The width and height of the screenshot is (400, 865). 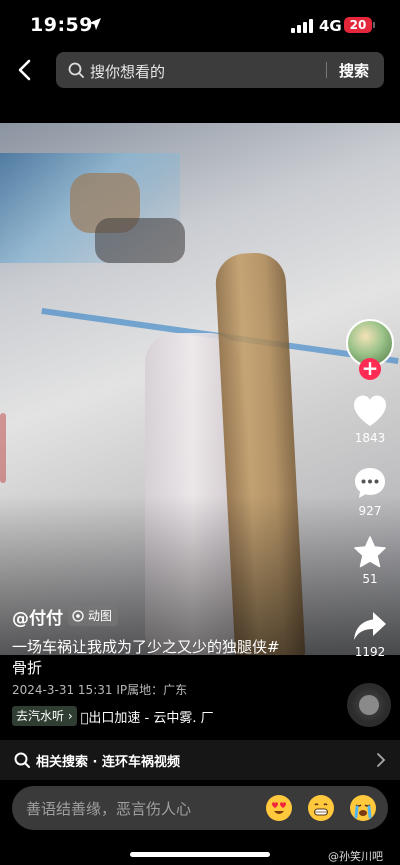 I want to click on battery-icon: 20, so click(x=358, y=25).